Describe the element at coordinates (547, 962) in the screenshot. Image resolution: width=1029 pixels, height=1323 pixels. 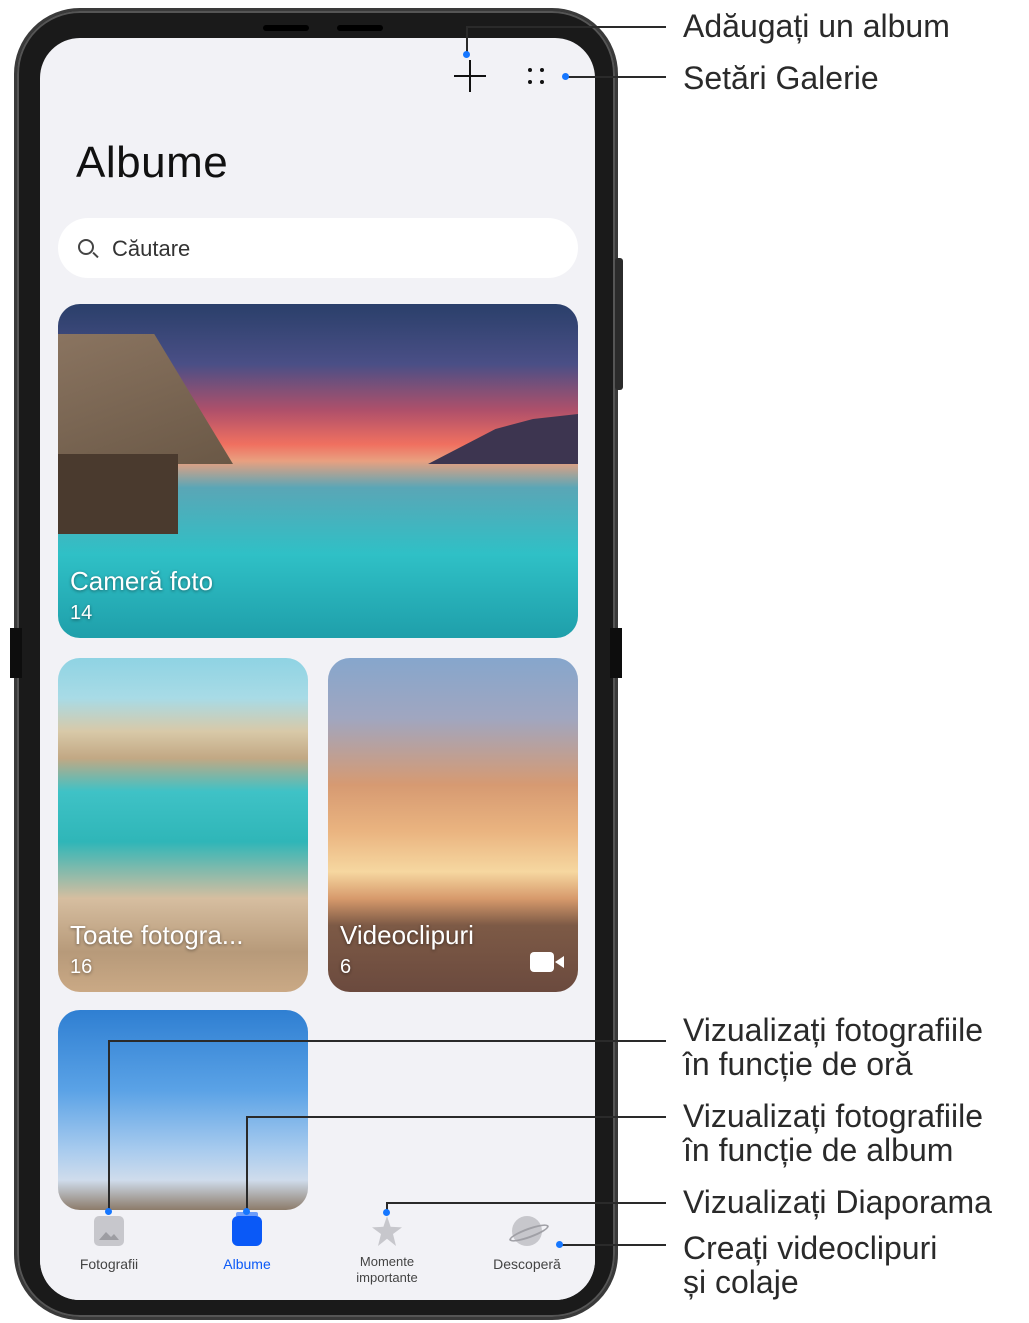
I see `video-camera-icon` at that location.